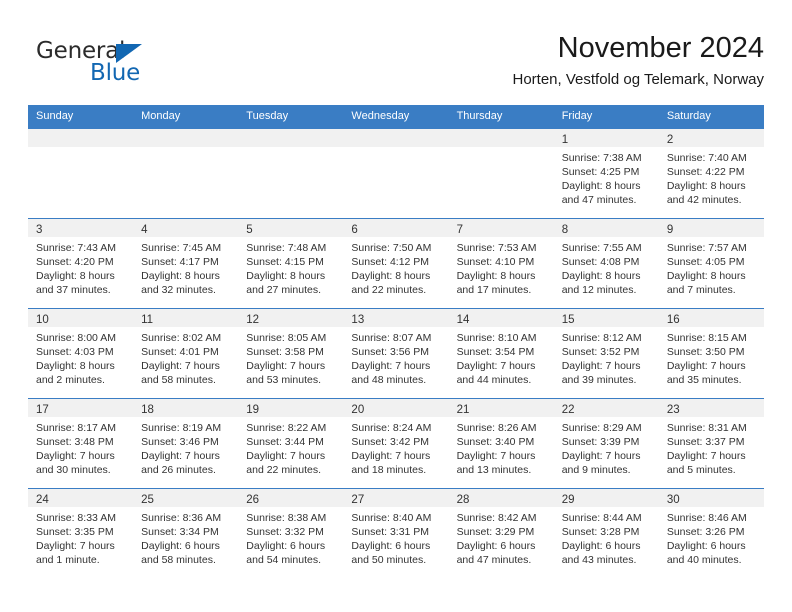  What do you see at coordinates (600, 262) in the screenshot?
I see `day-detail-line: Sunset: 4:08 PM` at bounding box center [600, 262].